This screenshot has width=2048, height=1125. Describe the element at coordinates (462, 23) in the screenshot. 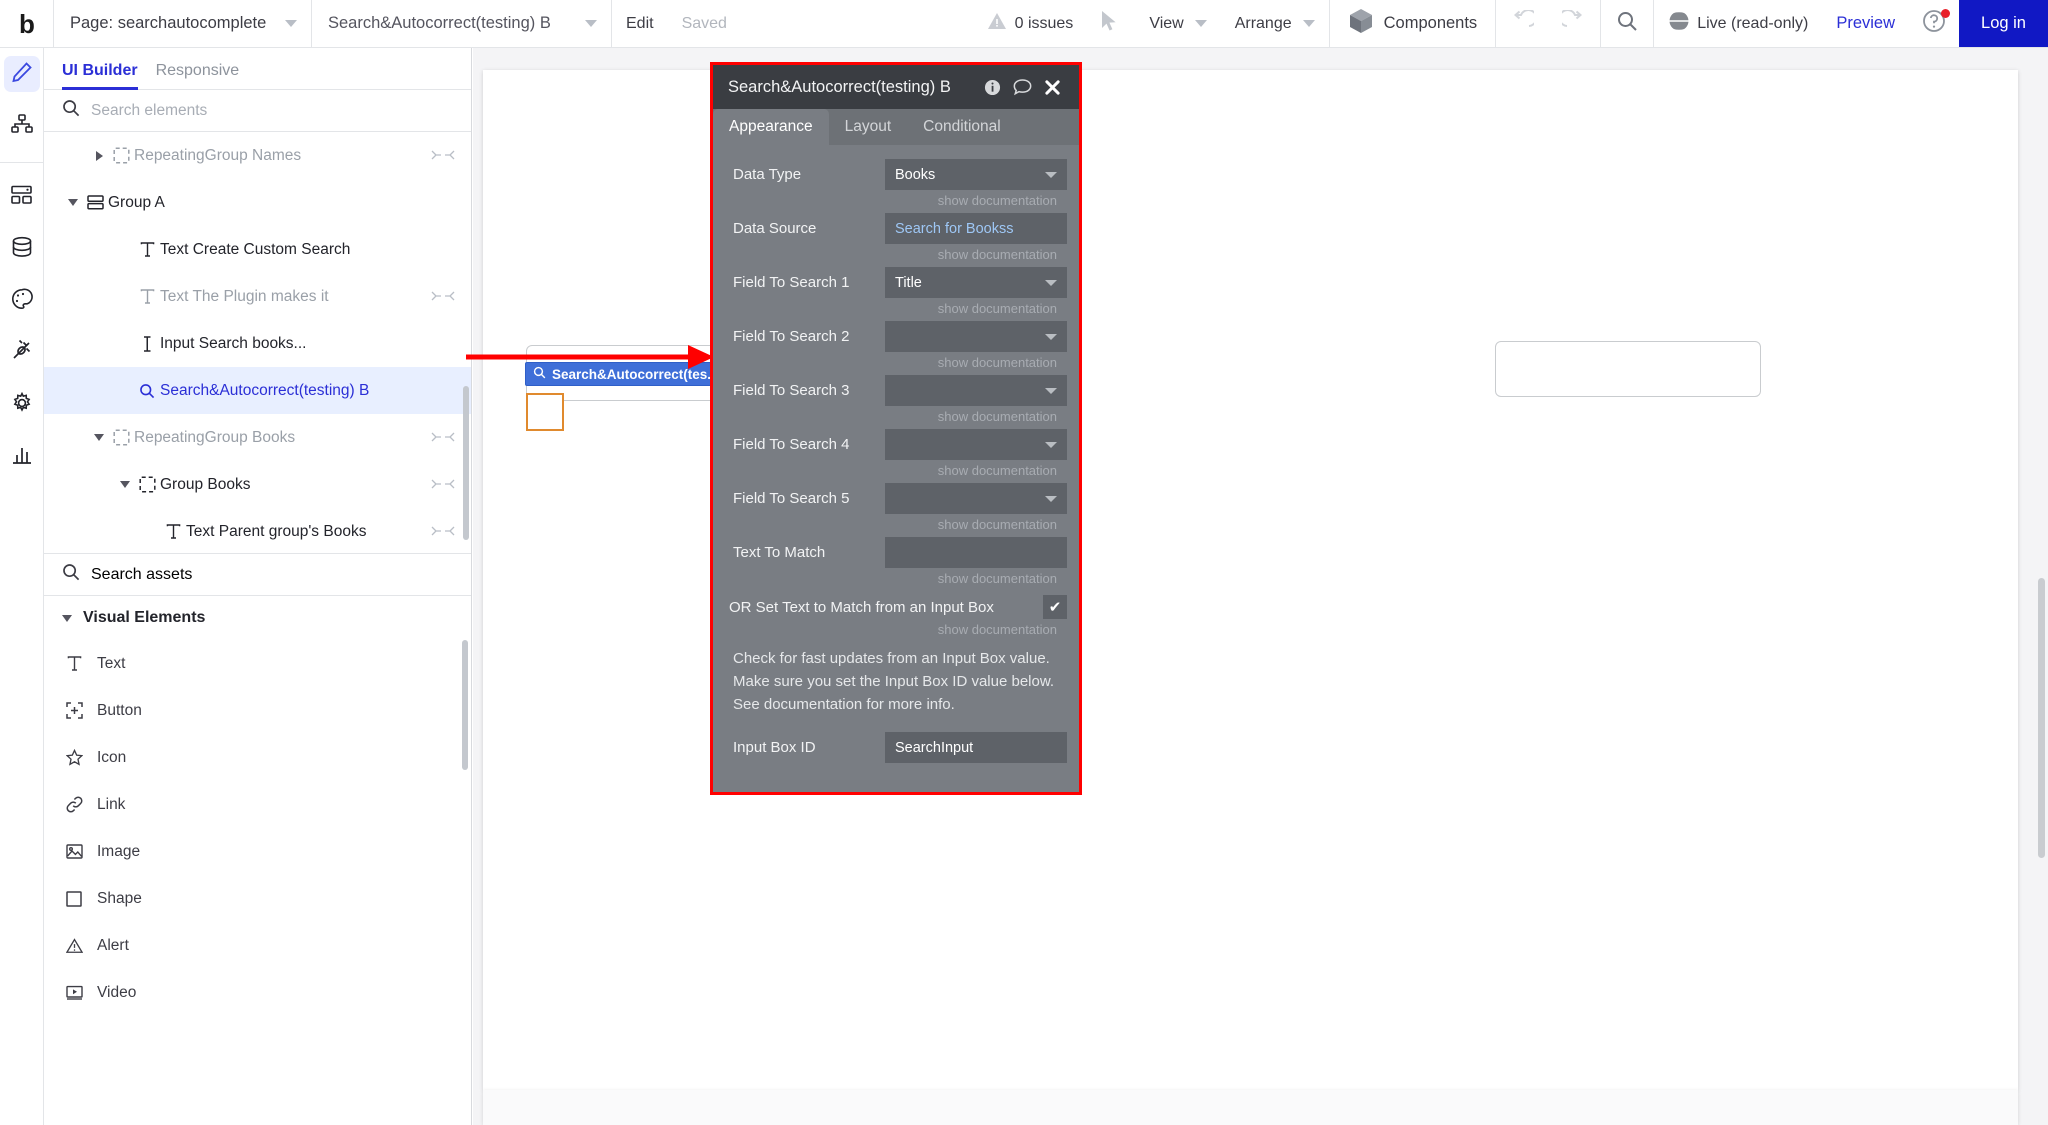

I see `element-selector: Search&Autocorrect(testing) B` at that location.